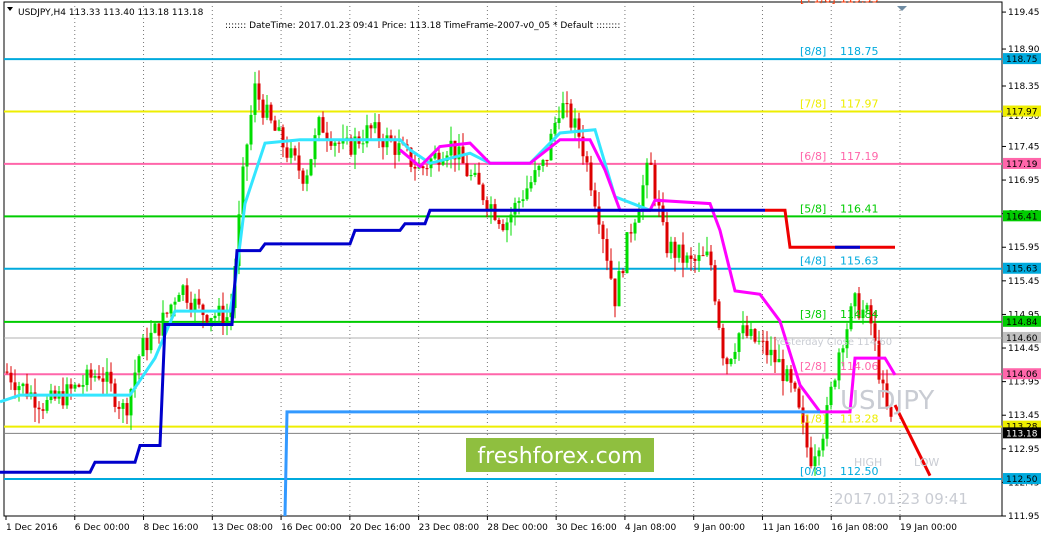 Image resolution: width=1043 pixels, height=539 pixels. I want to click on y-tick-label: 117.45, so click(1024, 147).